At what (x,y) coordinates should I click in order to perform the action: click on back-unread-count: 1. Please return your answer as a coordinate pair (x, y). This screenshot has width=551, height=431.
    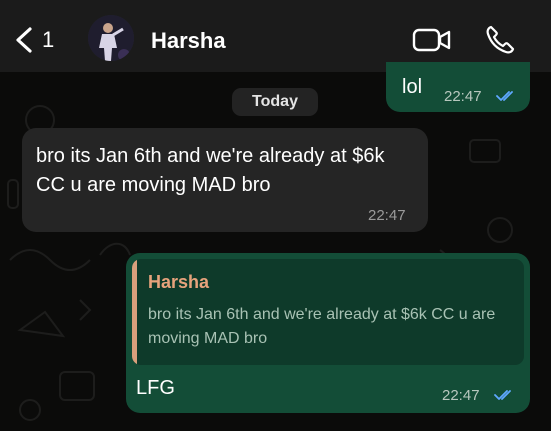
    Looking at the image, I should click on (48, 40).